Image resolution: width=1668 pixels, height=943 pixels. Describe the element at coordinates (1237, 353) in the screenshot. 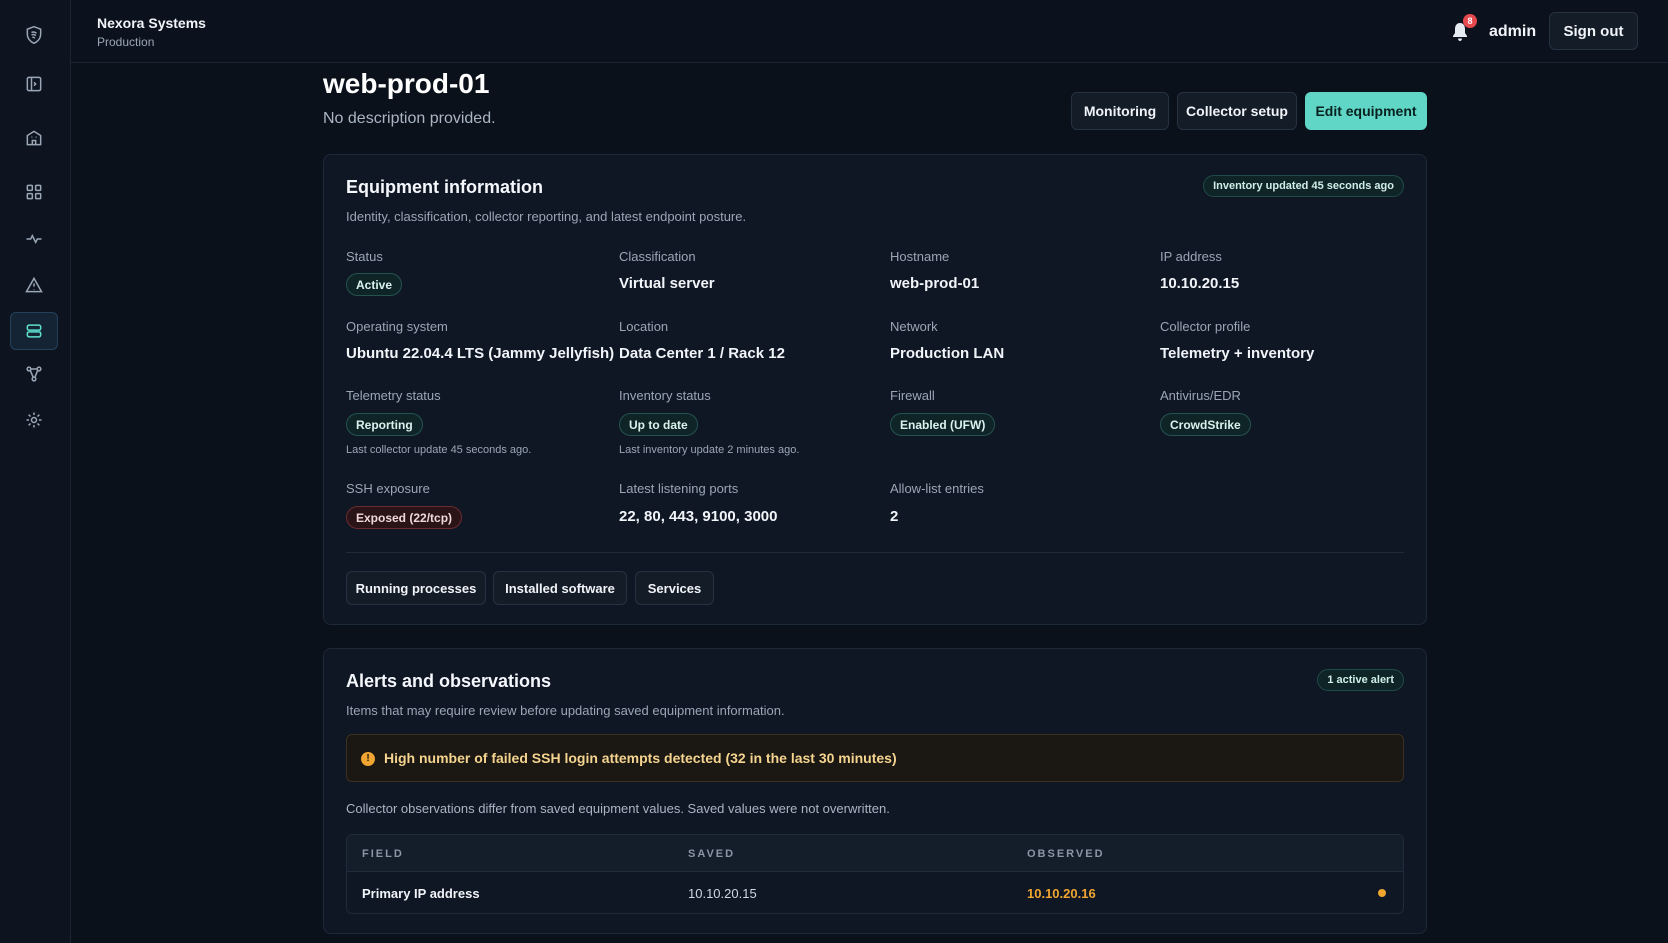

I see `collector-profile-value: Telemetry + inventory` at that location.